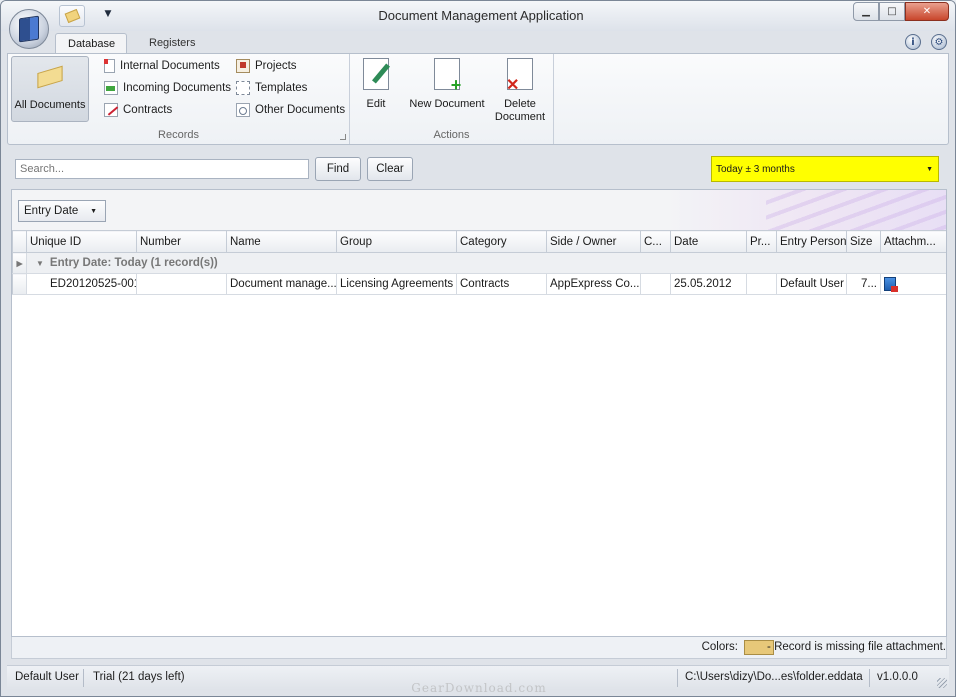 The height and width of the screenshot is (697, 956). I want to click on group-row-label: Entry Date: Today (1 record(s)), so click(133, 263).